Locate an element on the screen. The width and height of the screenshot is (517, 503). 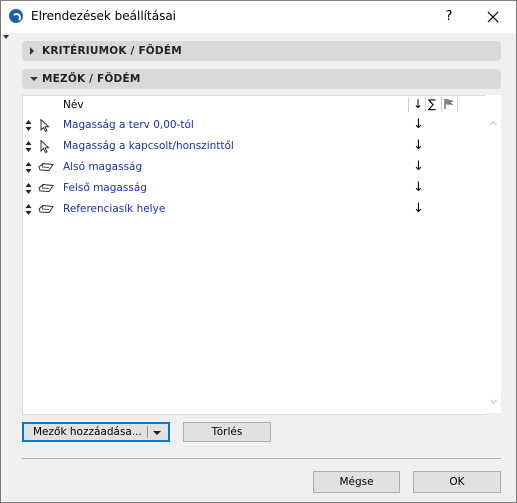
vertical-scrollbar is located at coordinates (493, 254).